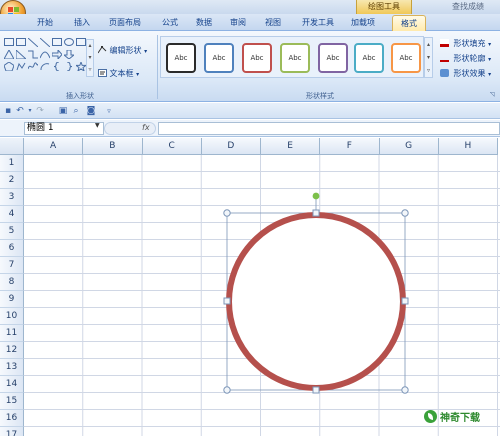 The image size is (500, 436). I want to click on shapes-gallery-scroll: ▴ ▾ ▿, so click(90, 58).